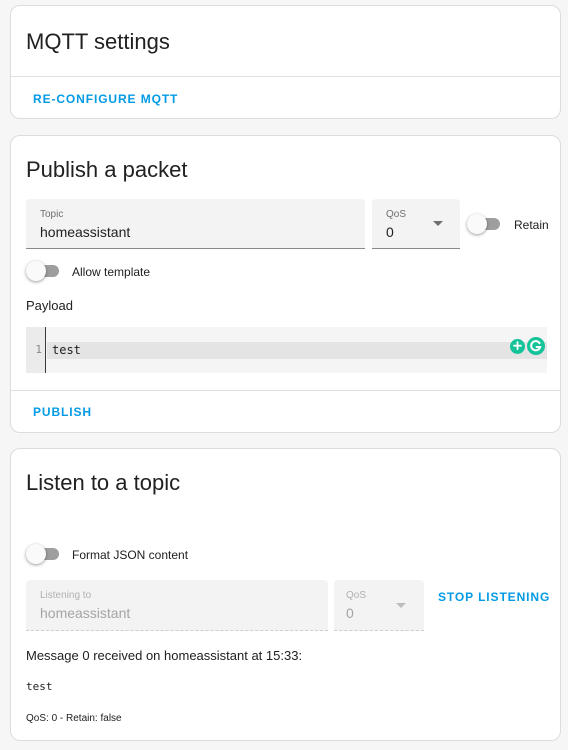 Image resolution: width=568 pixels, height=750 pixels. Describe the element at coordinates (107, 169) in the screenshot. I see `publish-title: Publish a packet` at that location.